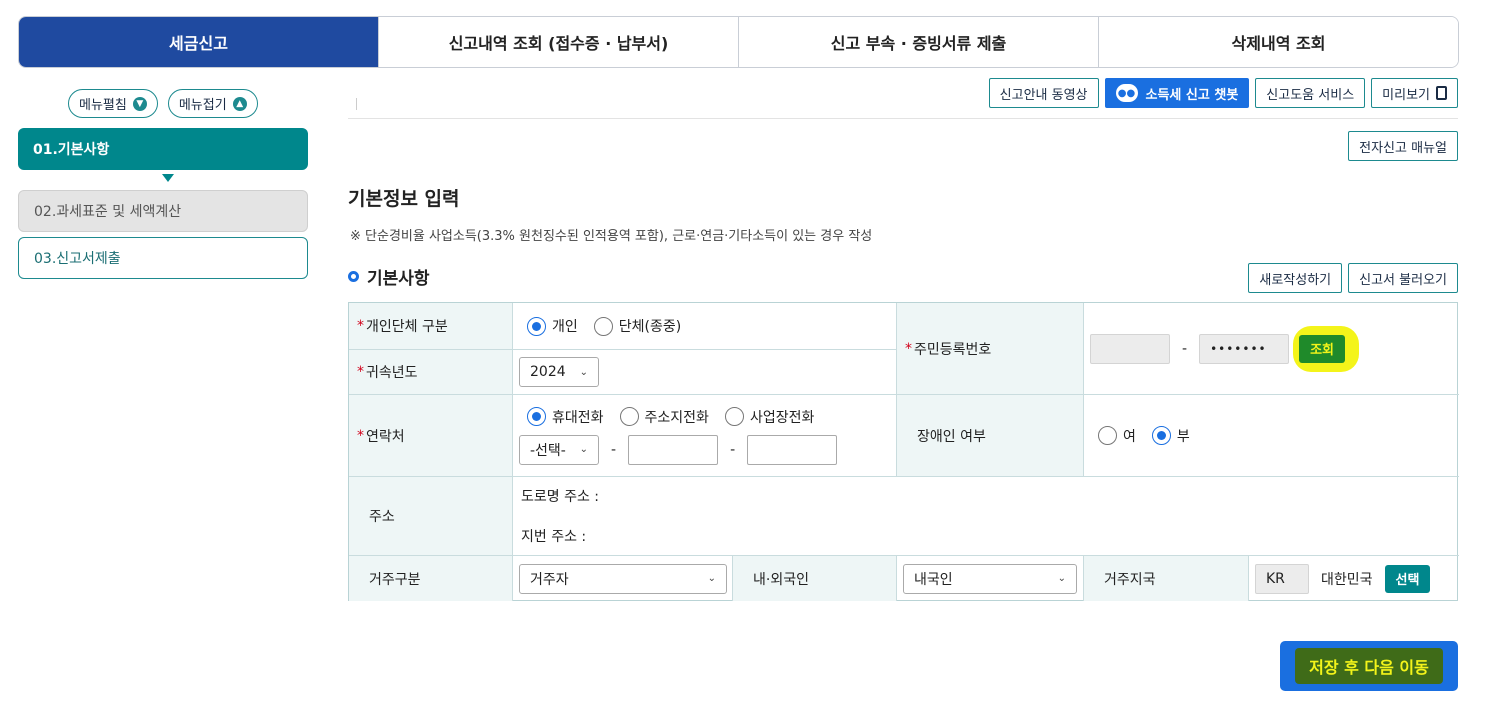 Image resolution: width=1494 pixels, height=722 pixels. I want to click on menu-toggles: 메뉴펼침 ▼ 메뉴접기 ▲, so click(163, 103).